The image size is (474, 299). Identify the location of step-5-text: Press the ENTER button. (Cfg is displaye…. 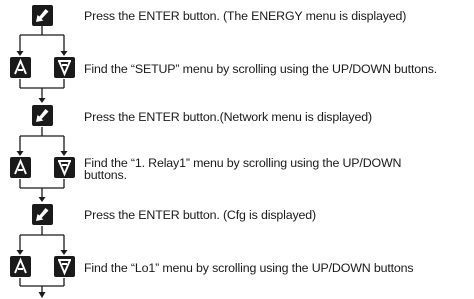
(200, 215).